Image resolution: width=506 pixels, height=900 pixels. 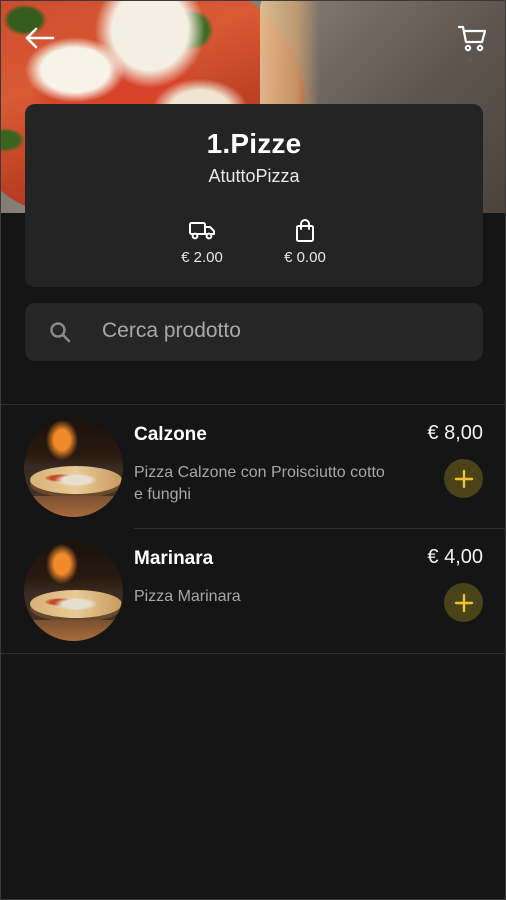 I want to click on minimum-order-value: € 0.00, so click(x=305, y=257).